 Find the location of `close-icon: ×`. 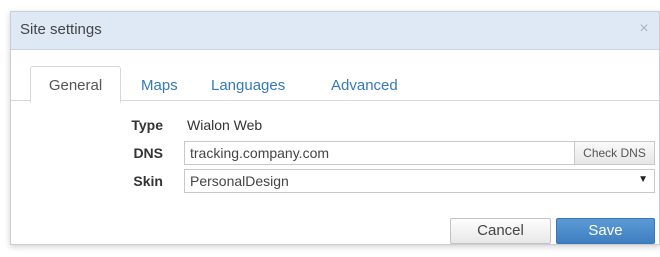

close-icon: × is located at coordinates (644, 29).